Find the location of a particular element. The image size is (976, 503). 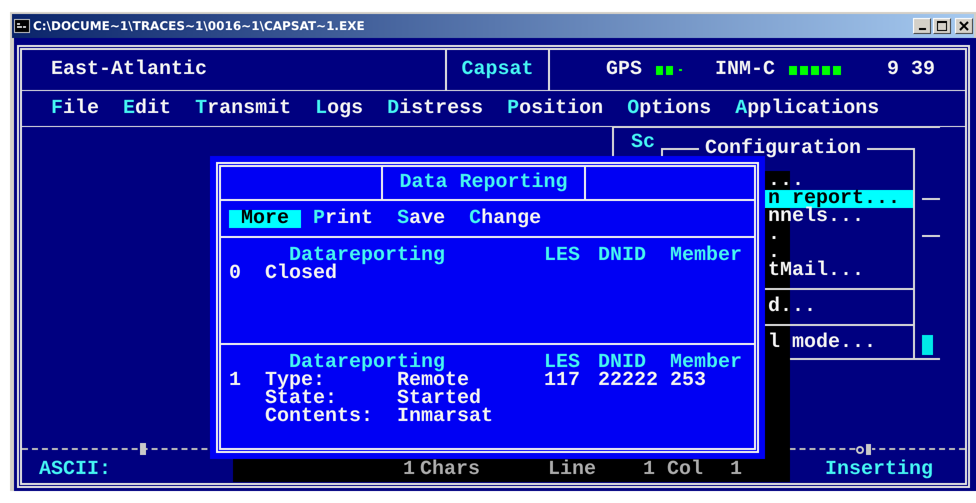

maximize-icon is located at coordinates (942, 26).